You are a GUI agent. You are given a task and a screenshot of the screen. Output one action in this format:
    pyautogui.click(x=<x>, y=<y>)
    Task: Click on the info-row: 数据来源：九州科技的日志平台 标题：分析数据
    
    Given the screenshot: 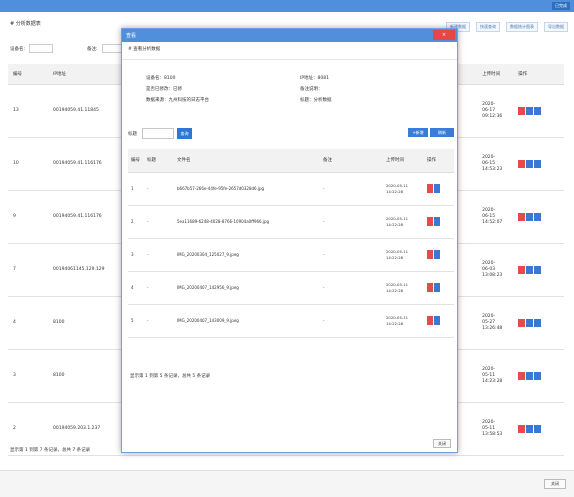 What is the action you would take?
    pyautogui.click(x=239, y=100)
    